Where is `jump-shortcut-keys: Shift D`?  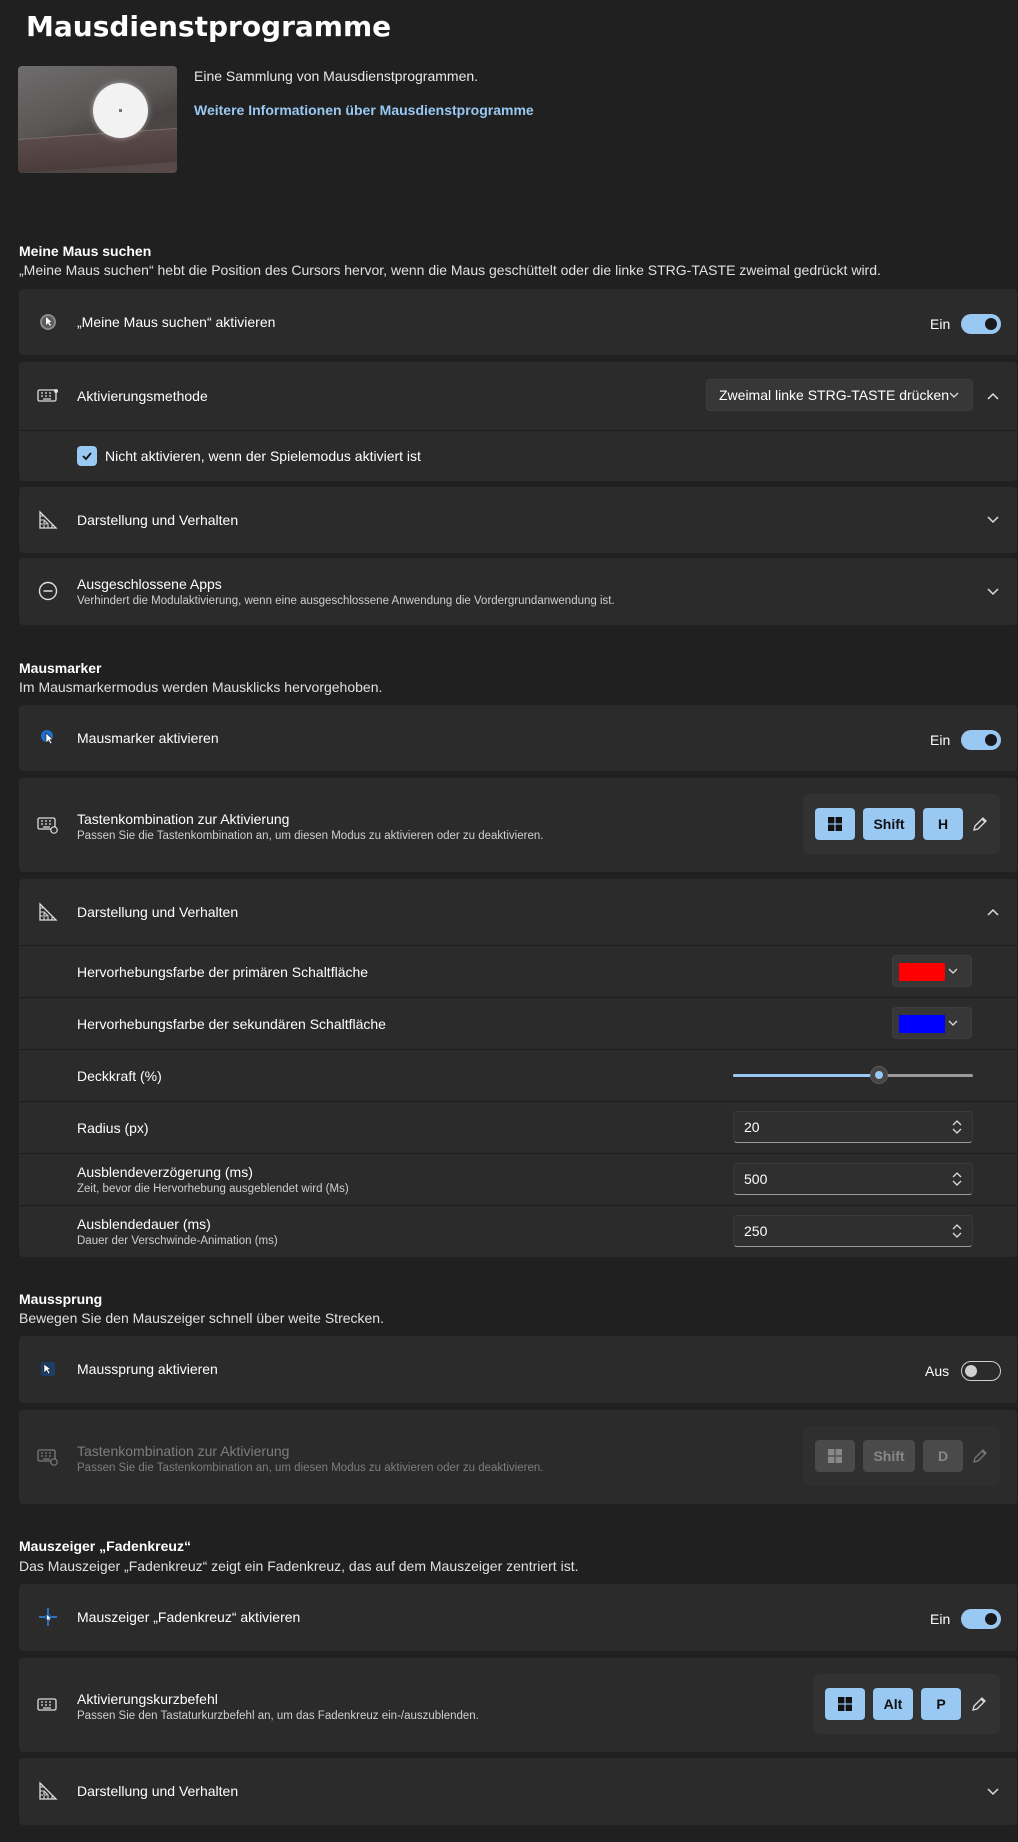 jump-shortcut-keys: Shift D is located at coordinates (901, 1456).